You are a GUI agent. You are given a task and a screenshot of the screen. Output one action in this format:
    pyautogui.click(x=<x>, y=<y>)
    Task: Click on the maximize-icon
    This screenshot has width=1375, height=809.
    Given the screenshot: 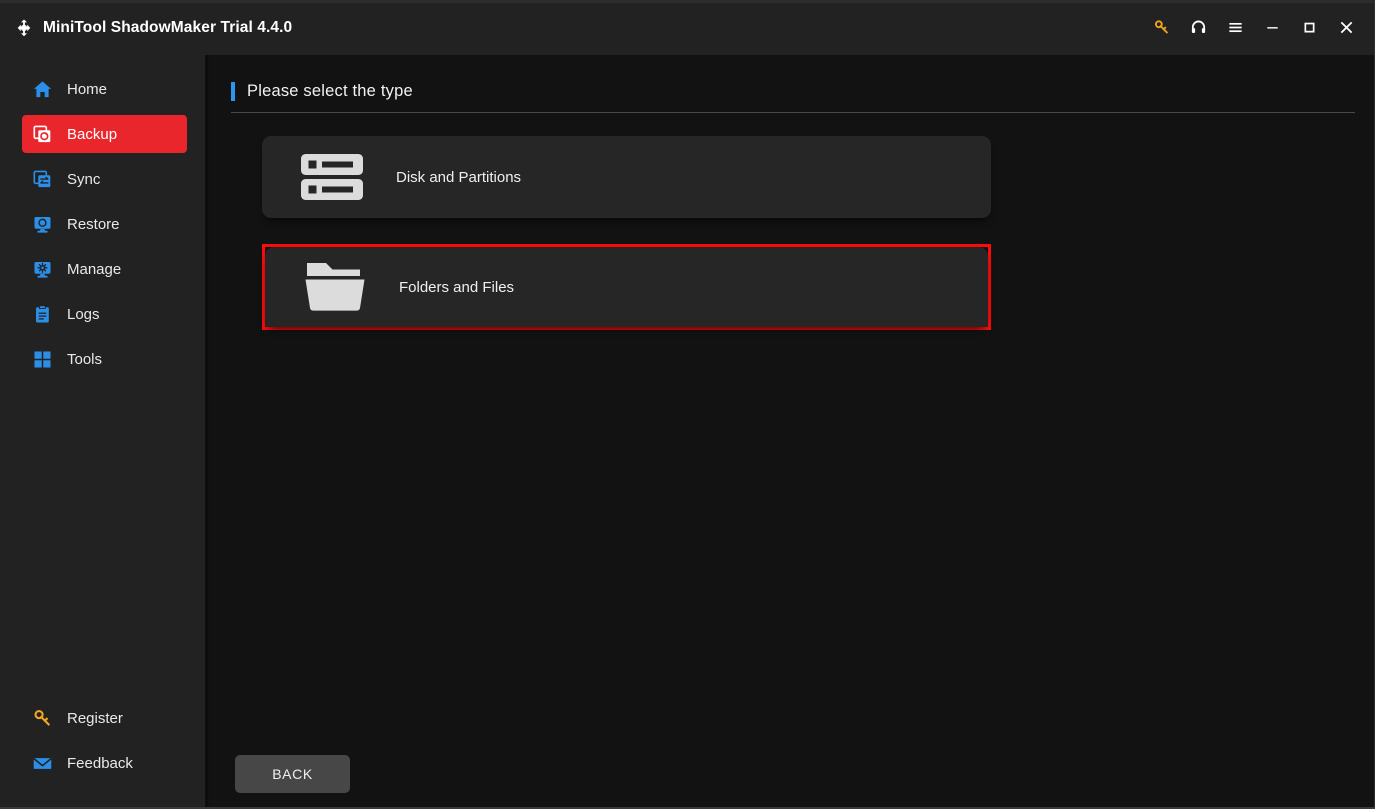 What is the action you would take?
    pyautogui.click(x=1309, y=28)
    